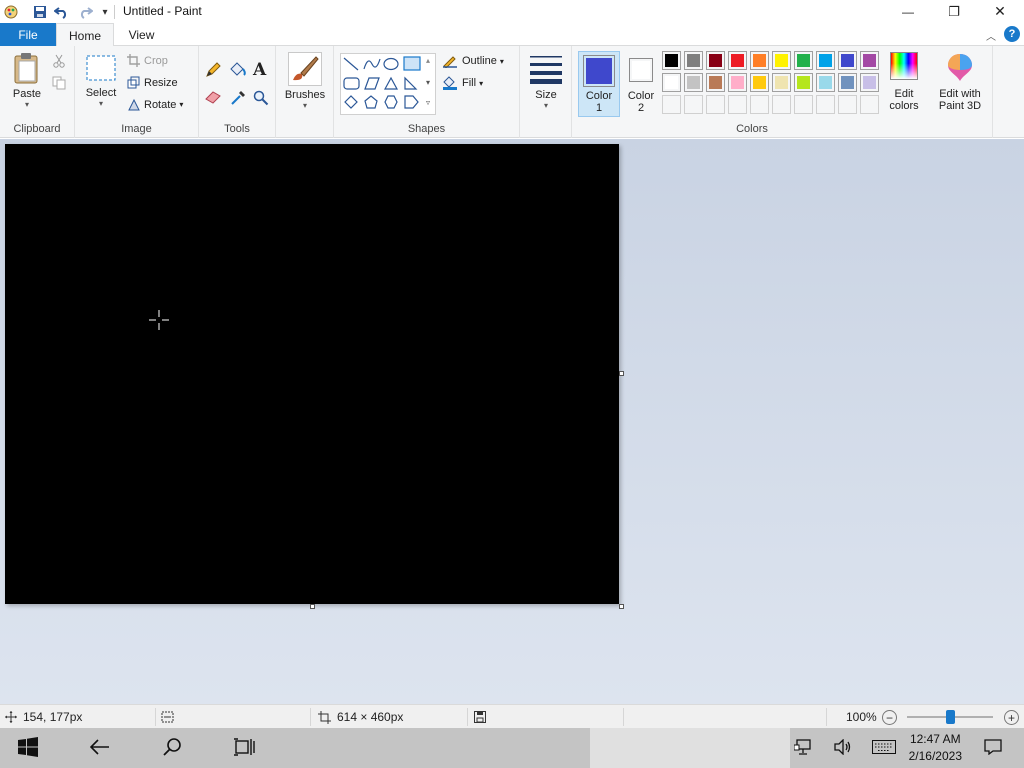  What do you see at coordinates (993, 748) in the screenshot?
I see `action-center-button` at bounding box center [993, 748].